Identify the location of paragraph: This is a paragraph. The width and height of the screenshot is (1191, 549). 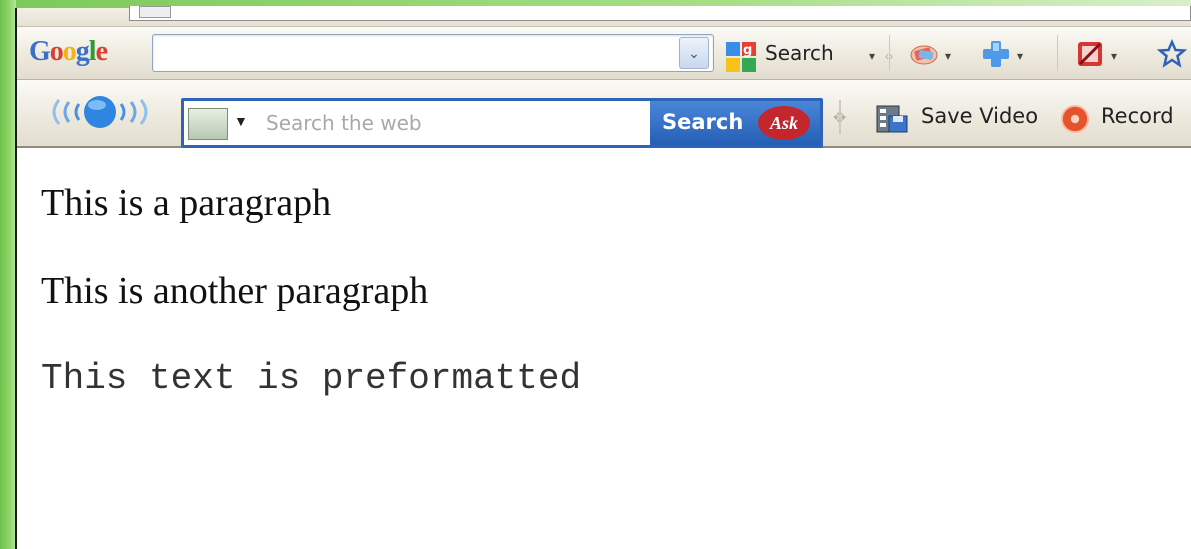
(186, 203).